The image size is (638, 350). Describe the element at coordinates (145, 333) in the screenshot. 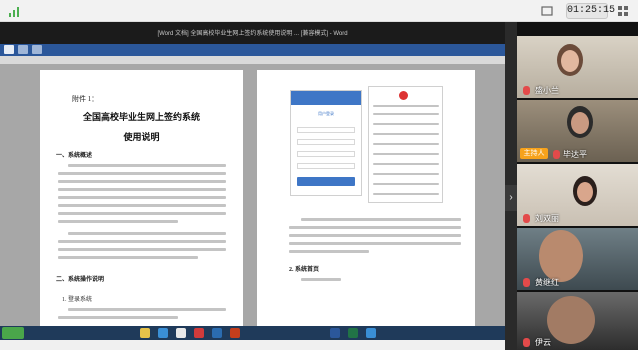

I see `folder-icon` at that location.